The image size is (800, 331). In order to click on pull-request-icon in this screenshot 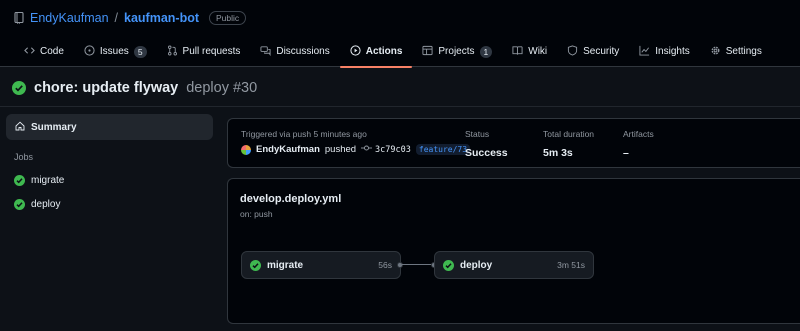, I will do `click(172, 52)`.